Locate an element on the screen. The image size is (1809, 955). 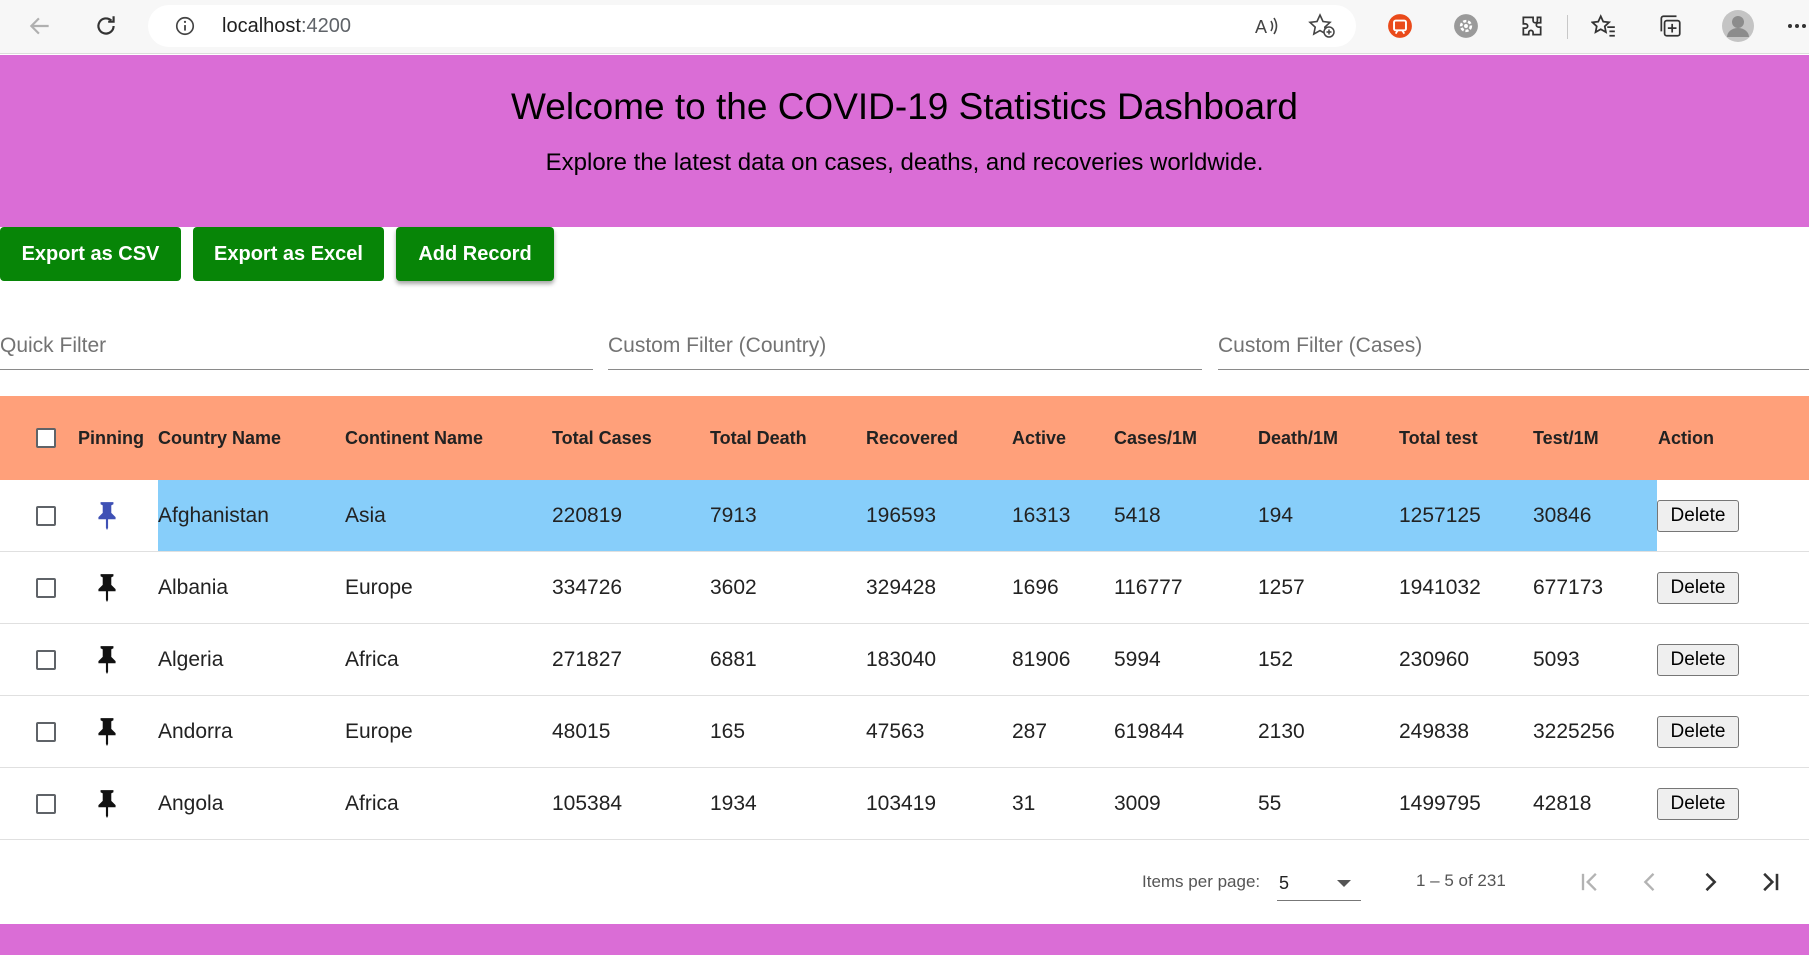
header-total-death: Total Death is located at coordinates (758, 438).